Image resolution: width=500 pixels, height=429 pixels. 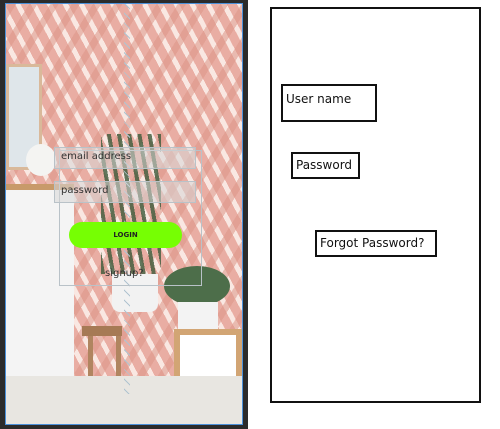 I want to click on wireframe-password-box: Password, so click(x=325, y=165).